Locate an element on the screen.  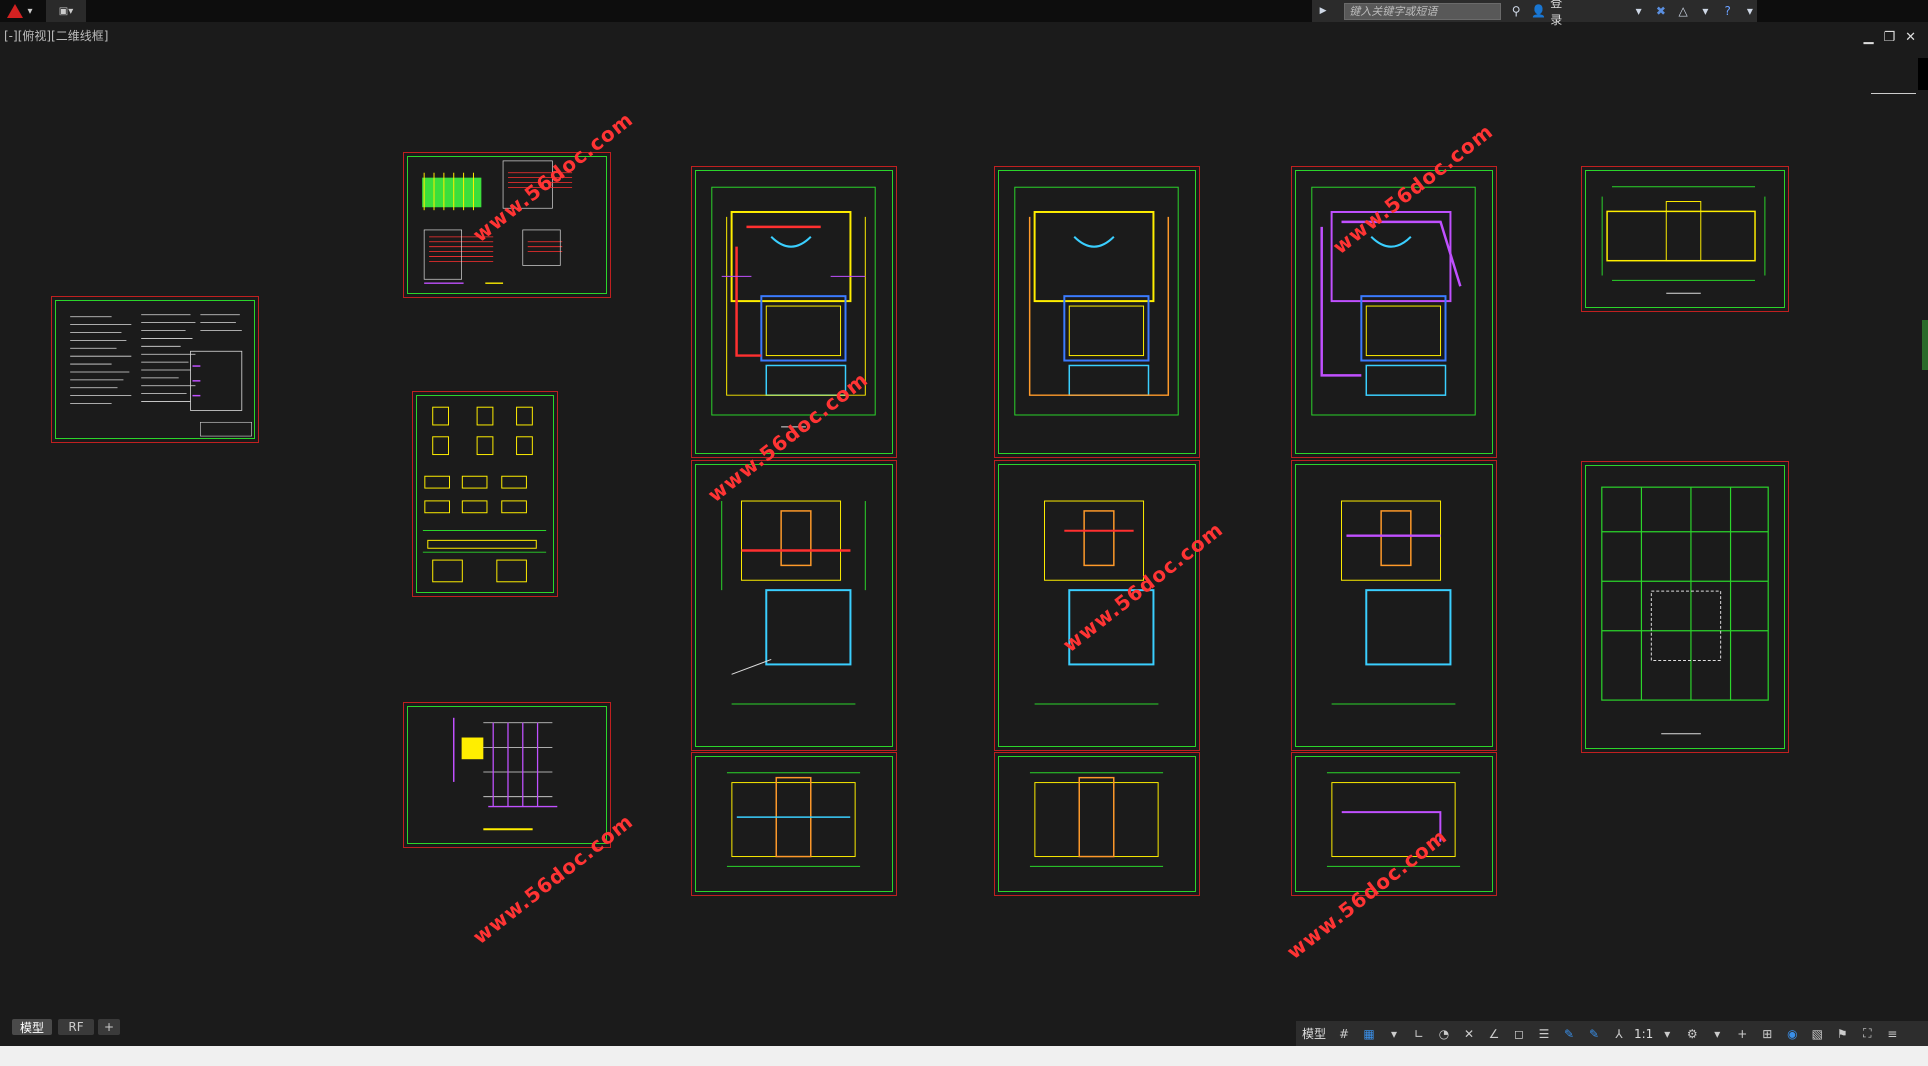
isolate-objects-icon: ⚑ is located at coordinates (1842, 1034).